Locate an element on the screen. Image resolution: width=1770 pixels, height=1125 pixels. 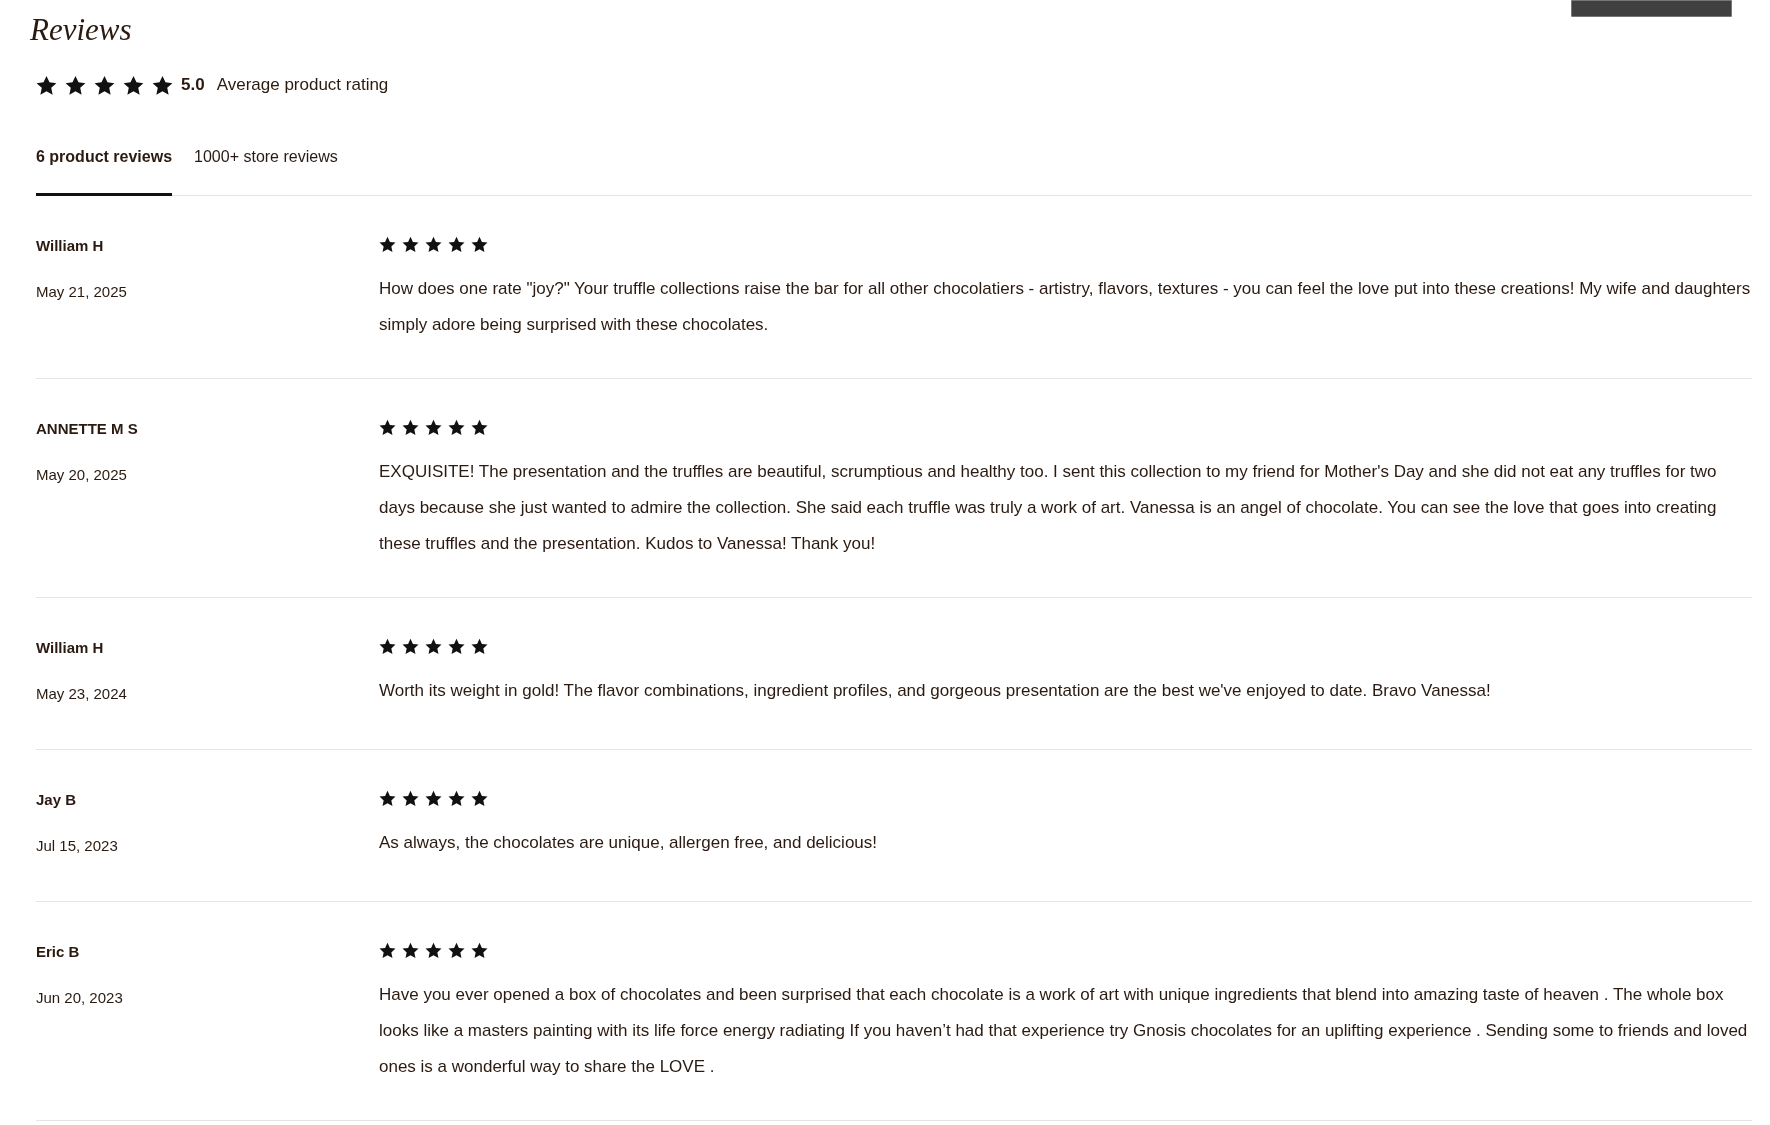
review-date: Jun 20, 2023 is located at coordinates (80, 998).